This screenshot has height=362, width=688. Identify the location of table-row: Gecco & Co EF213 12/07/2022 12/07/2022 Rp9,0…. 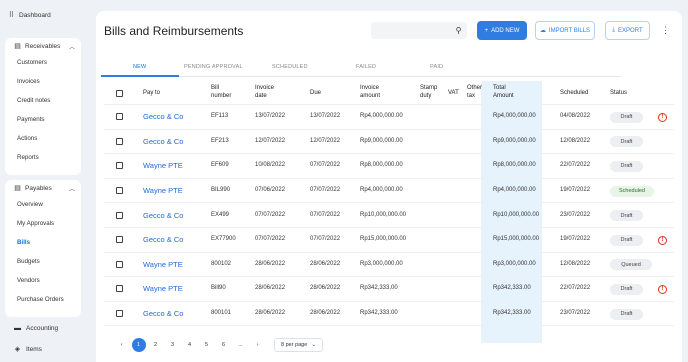
(389, 142).